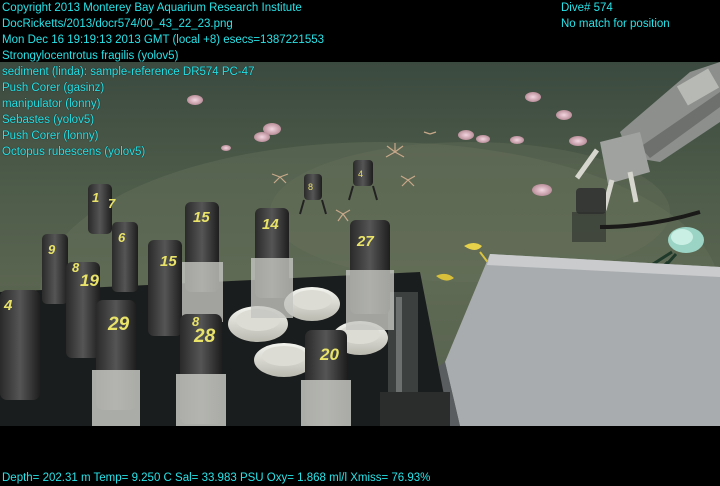  I want to click on tube-label: 4, so click(8, 305).